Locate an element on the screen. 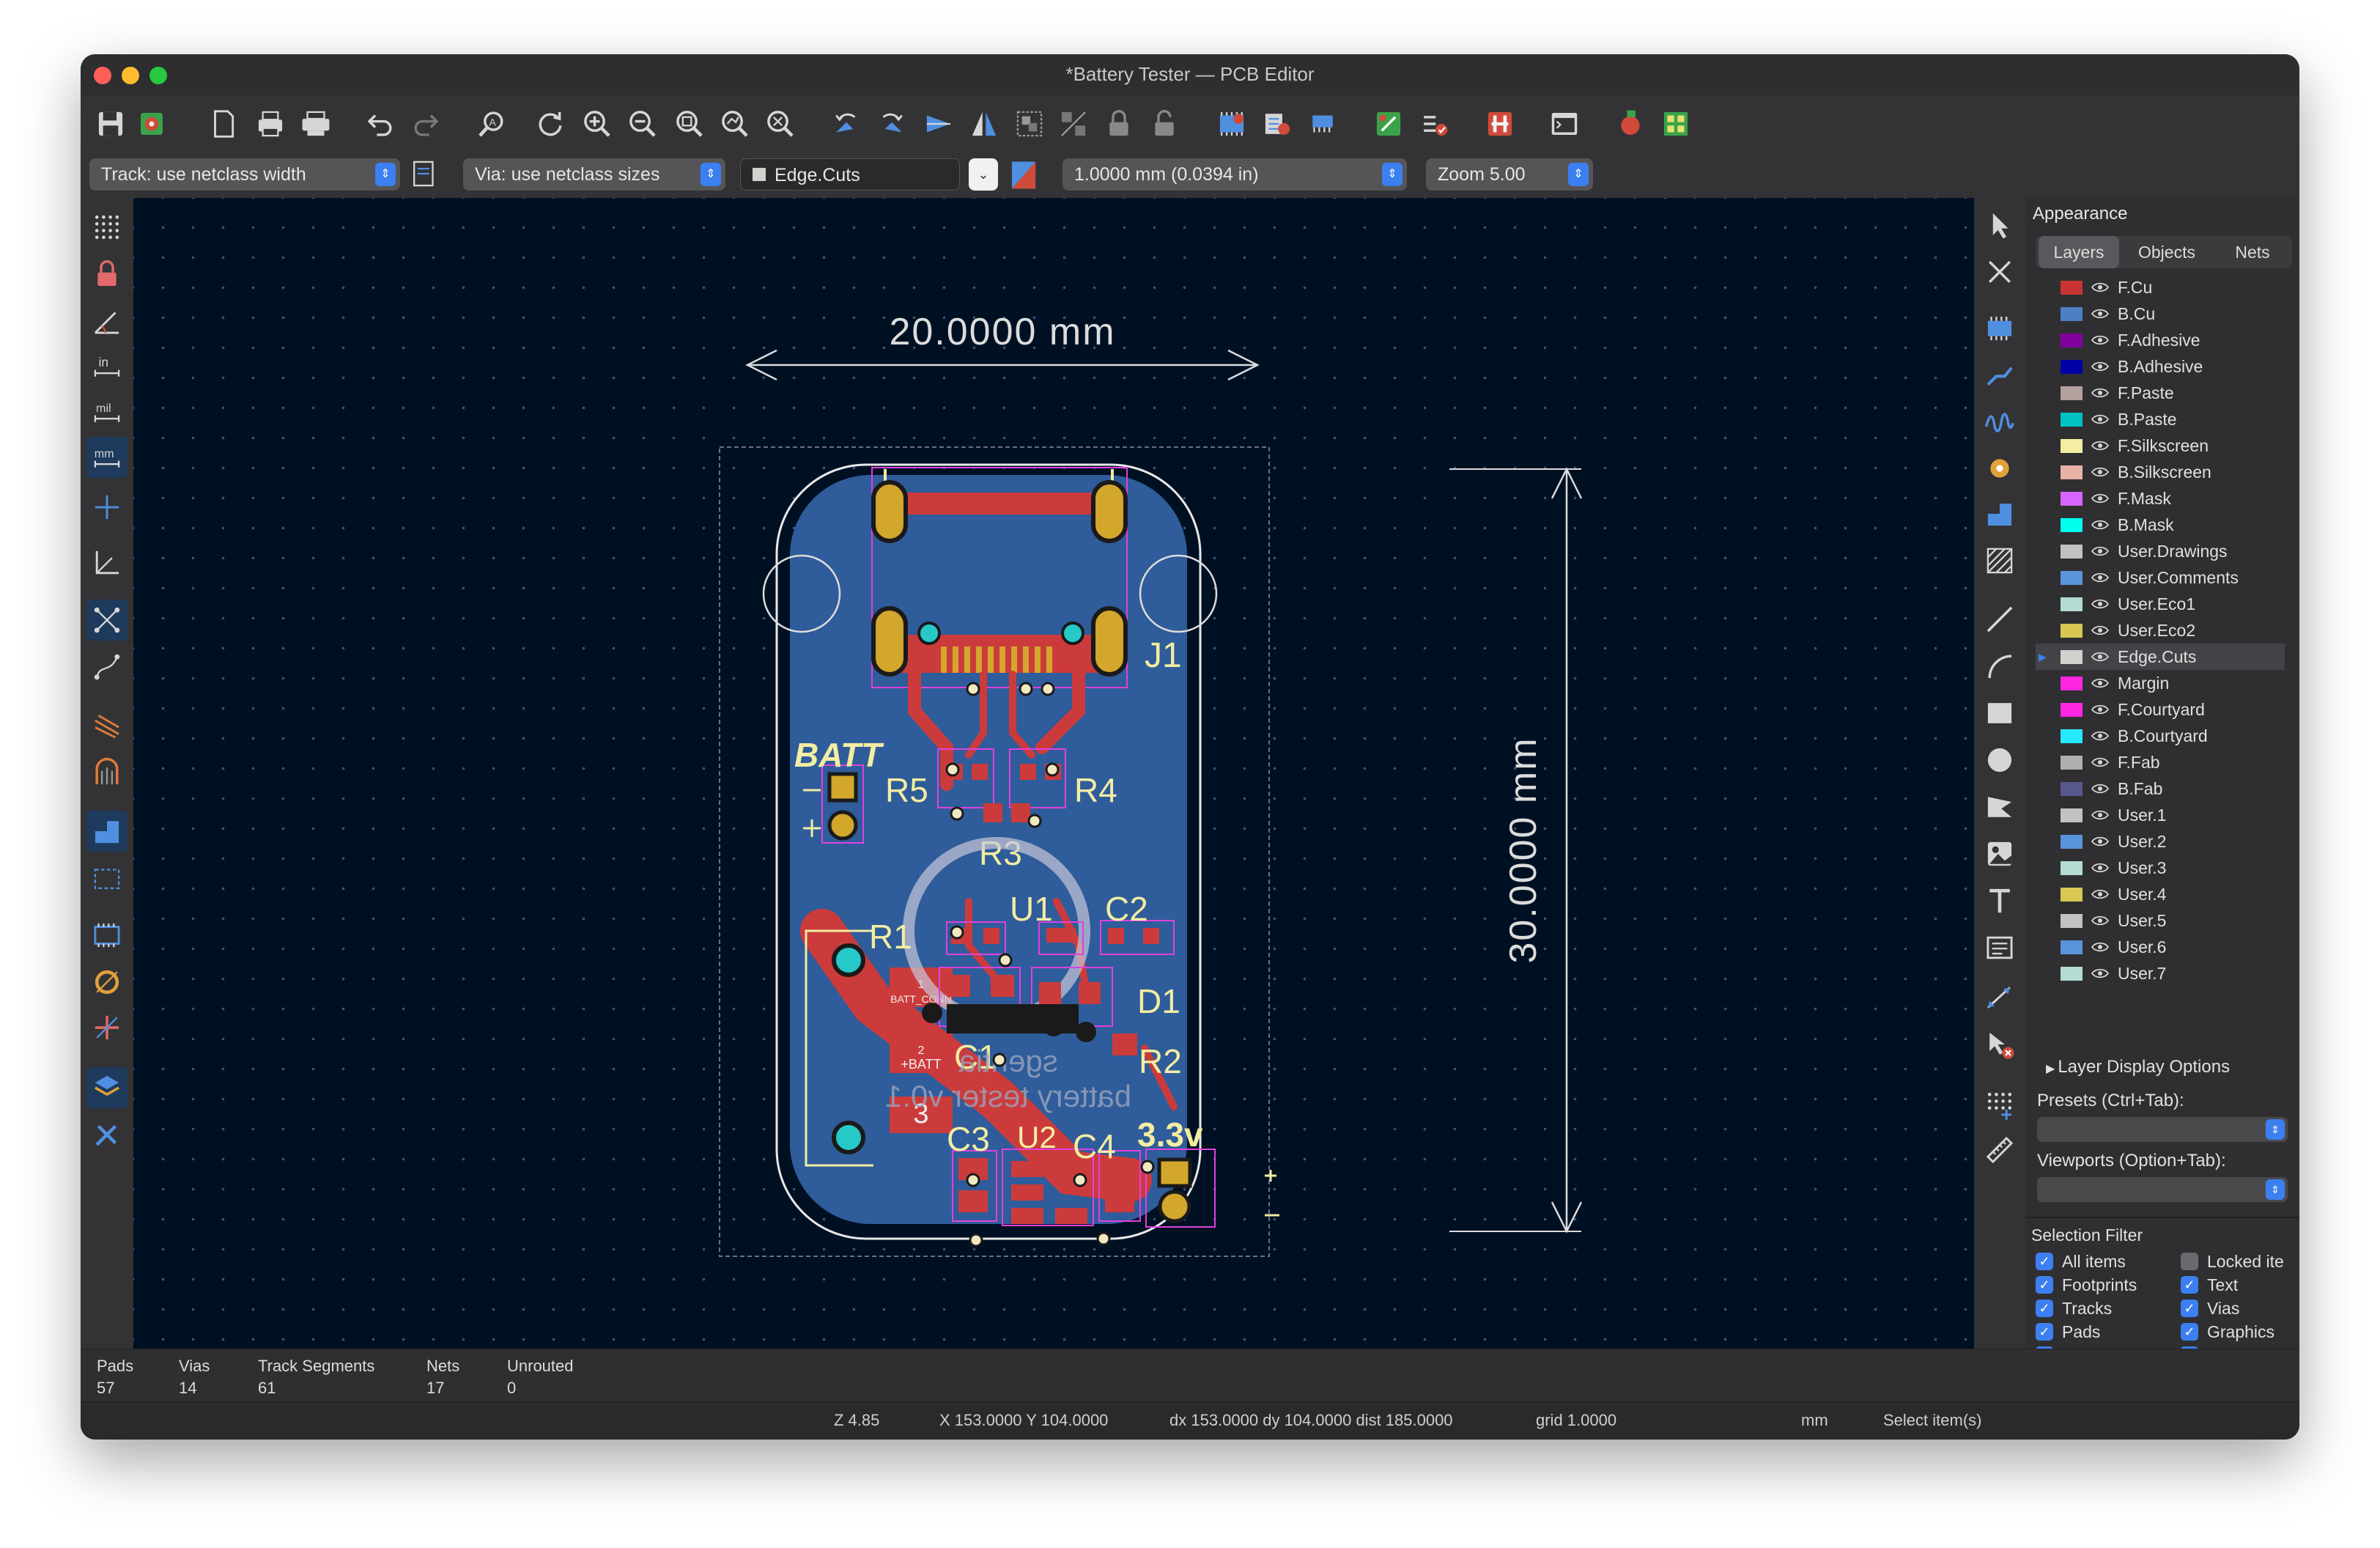  add-image-icon is located at coordinates (1999, 854).